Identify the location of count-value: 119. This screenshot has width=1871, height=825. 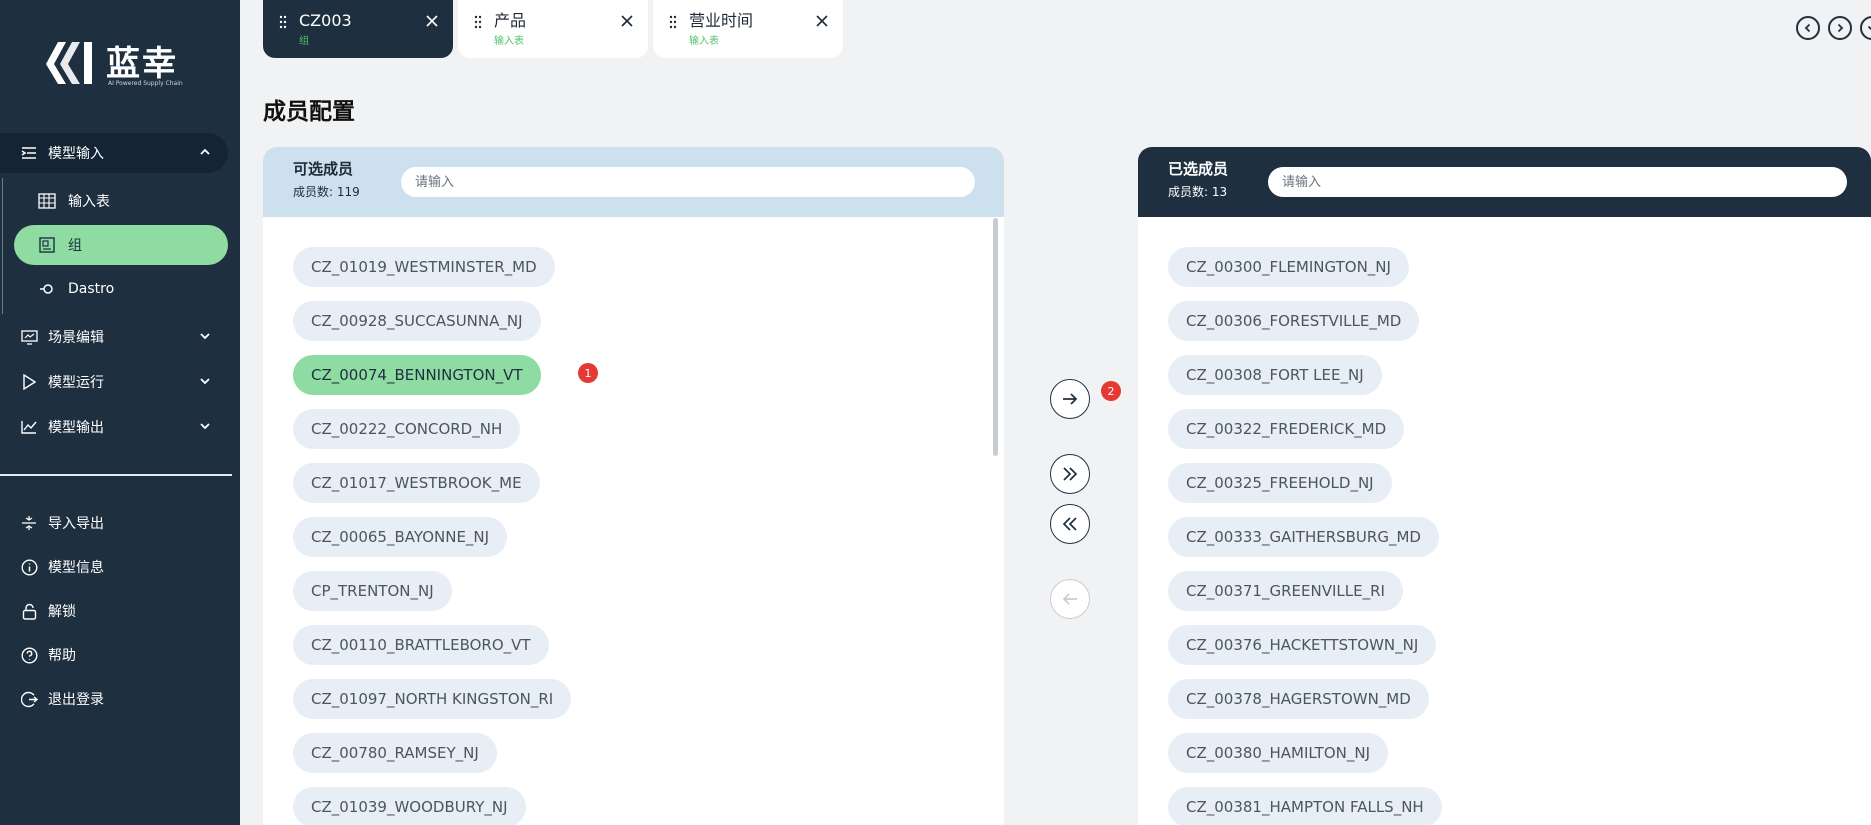
(348, 192).